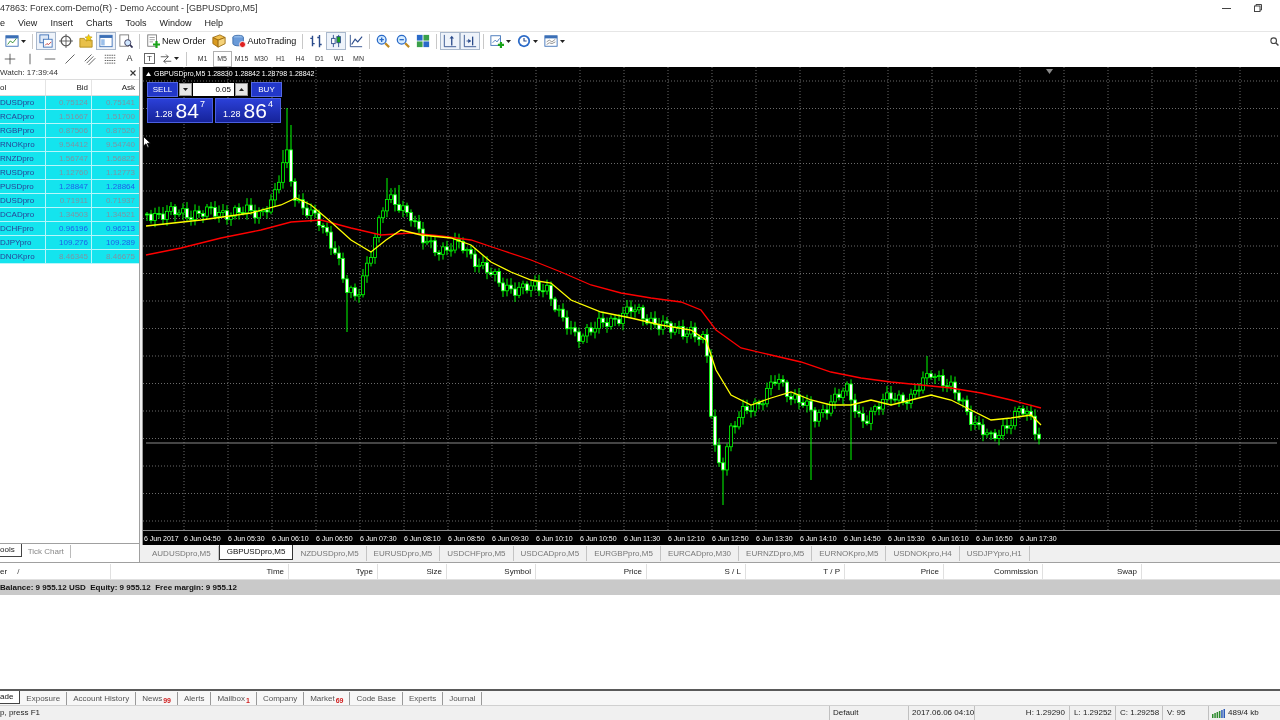 Image resolution: width=1280 pixels, height=720 pixels. What do you see at coordinates (22, 87) in the screenshot?
I see `column-header: ol` at bounding box center [22, 87].